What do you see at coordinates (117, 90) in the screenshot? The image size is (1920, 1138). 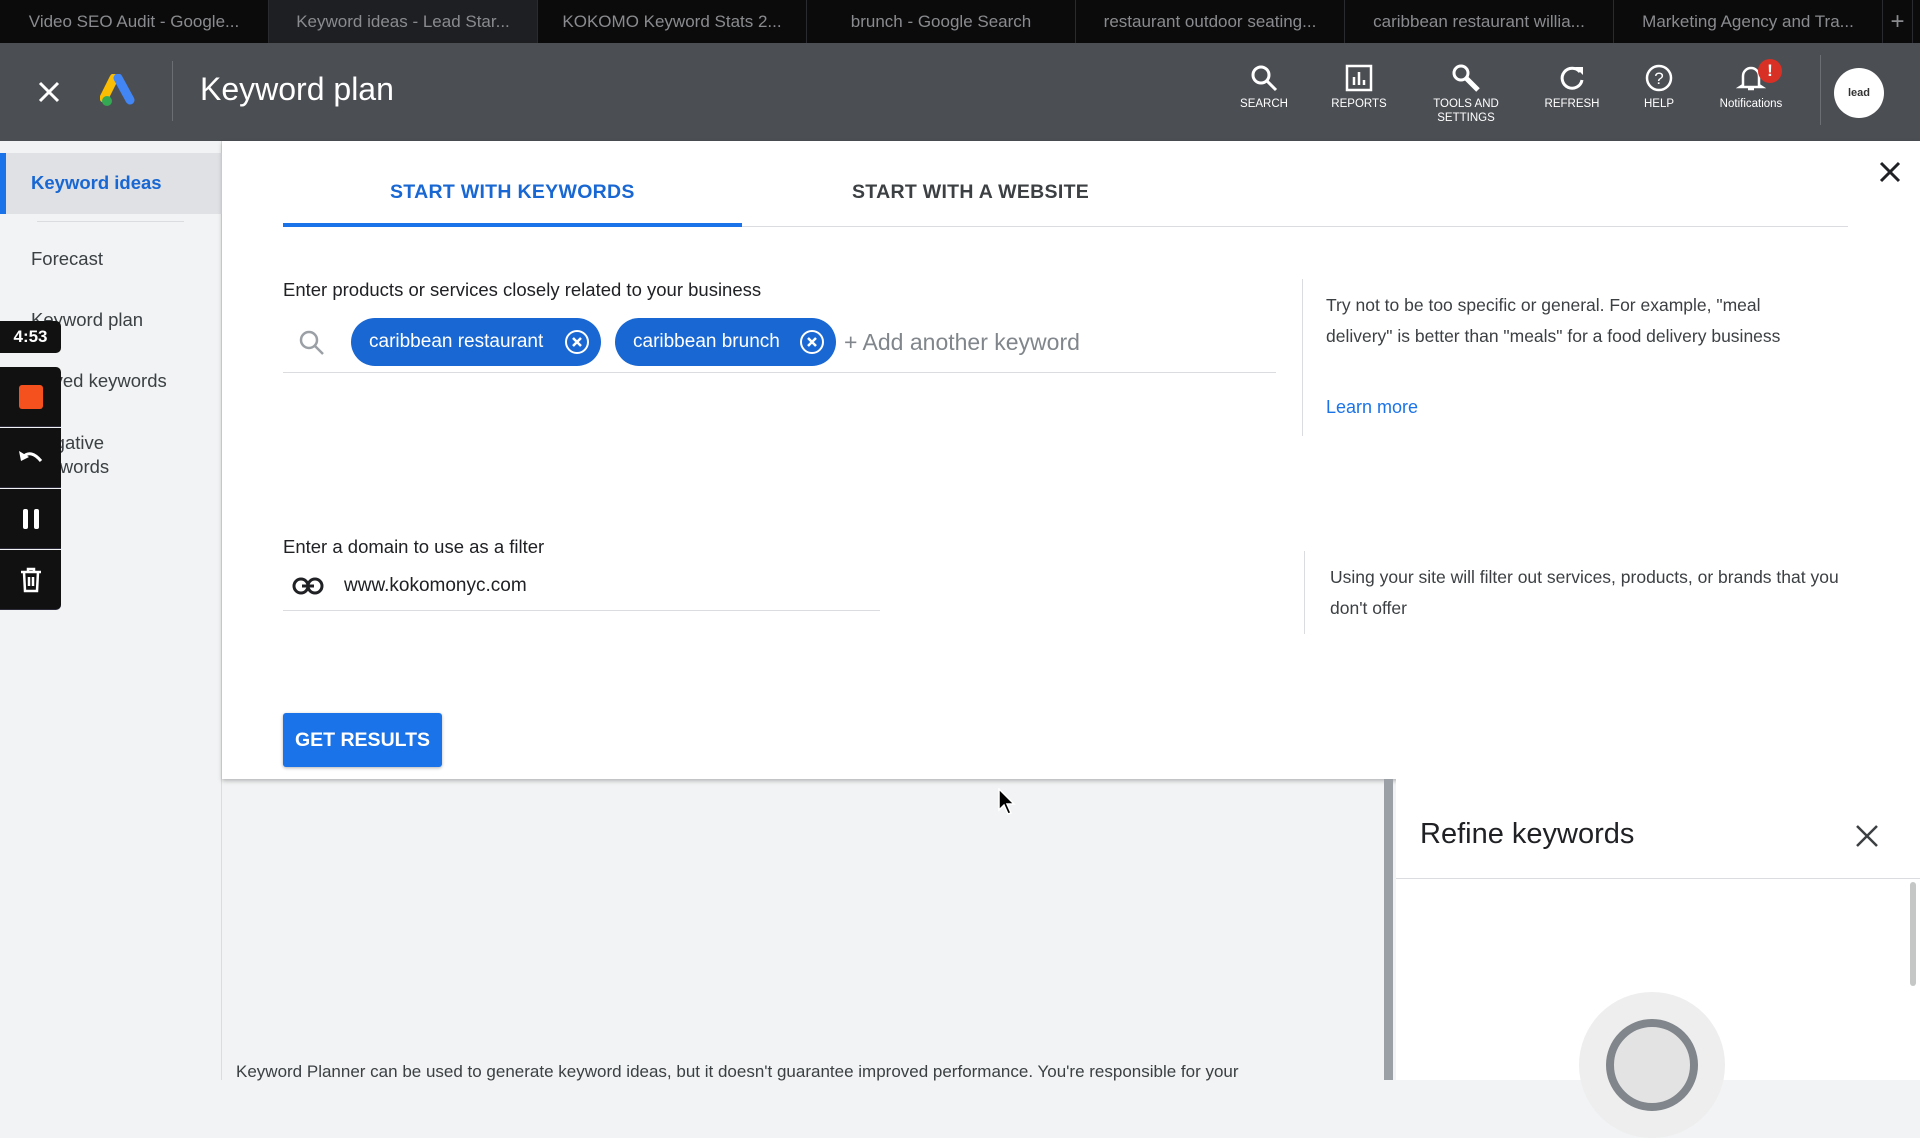 I see `google-ads-logo-icon` at bounding box center [117, 90].